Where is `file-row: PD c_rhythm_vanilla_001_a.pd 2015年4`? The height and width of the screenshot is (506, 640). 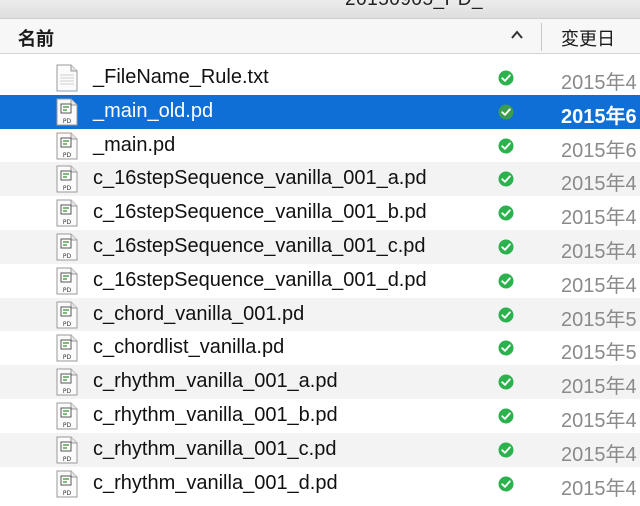
file-row: PD c_rhythm_vanilla_001_a.pd 2015年4 is located at coordinates (320, 382).